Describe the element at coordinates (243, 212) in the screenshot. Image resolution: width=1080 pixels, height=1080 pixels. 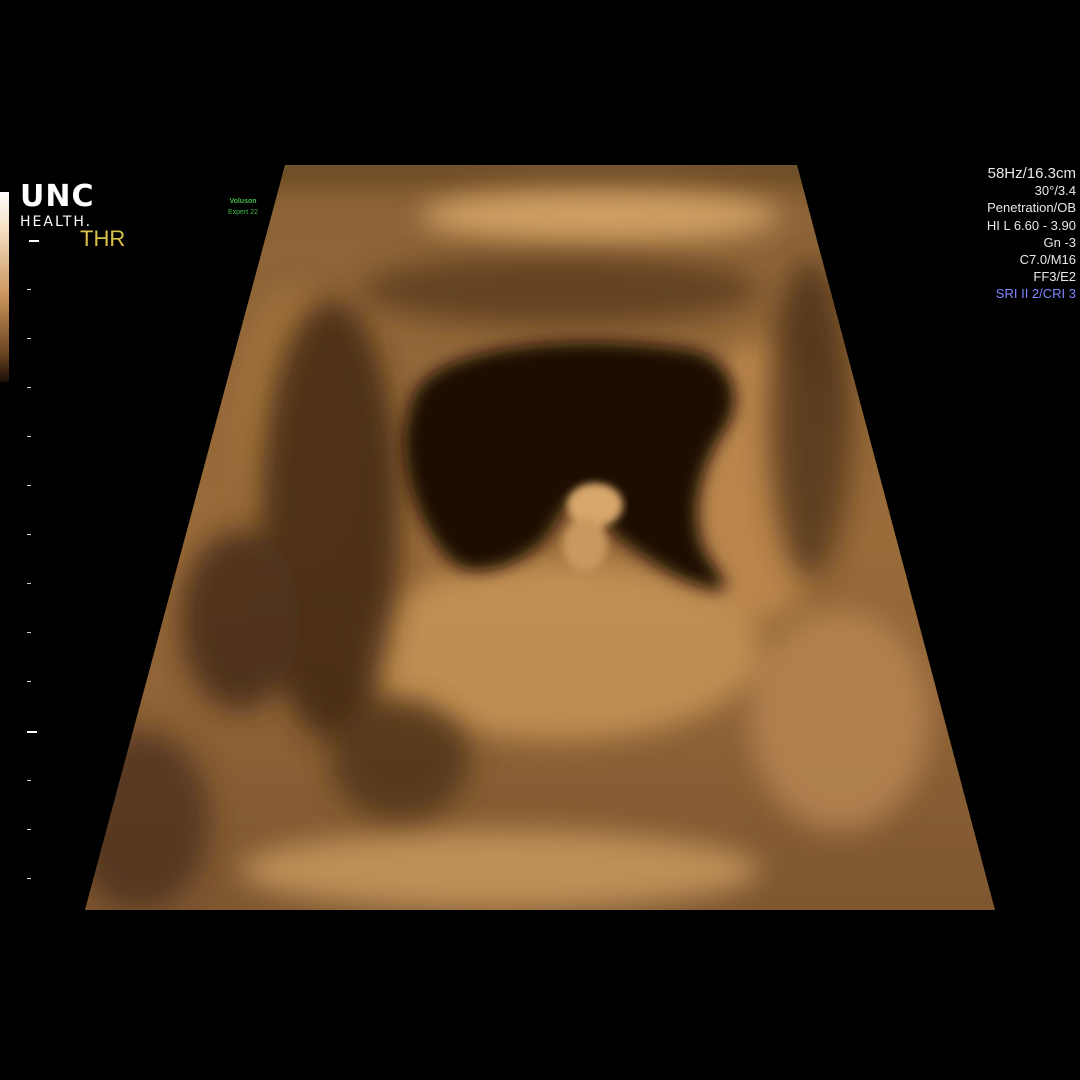
I see `device-model: Expert 22` at that location.